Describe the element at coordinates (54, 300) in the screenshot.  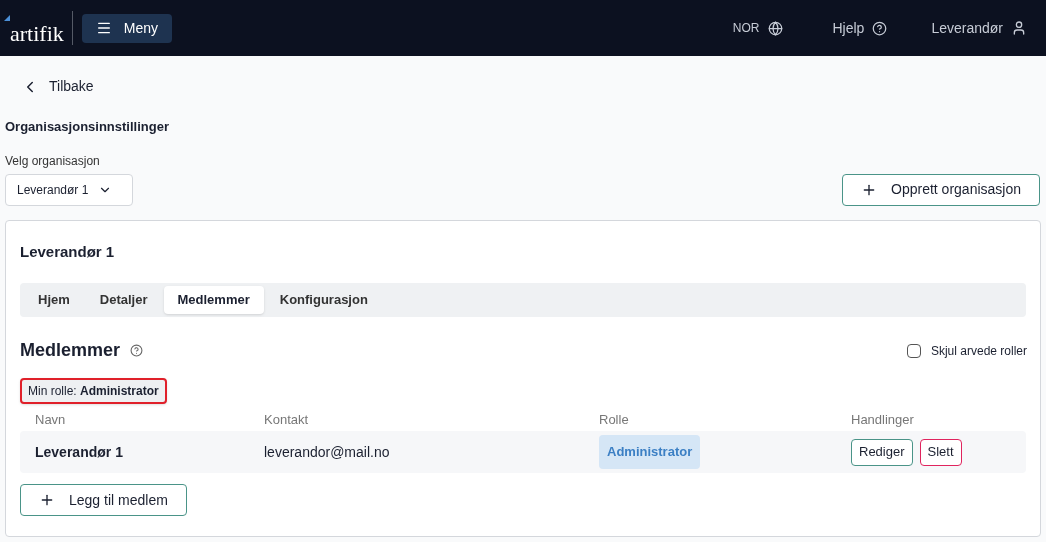
I see `tab: Hjem` at that location.